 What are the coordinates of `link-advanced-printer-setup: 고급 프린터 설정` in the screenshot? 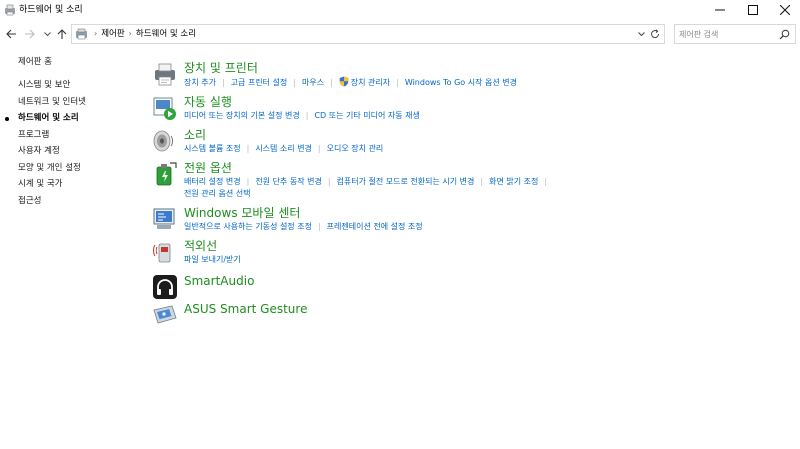 It's located at (259, 82).